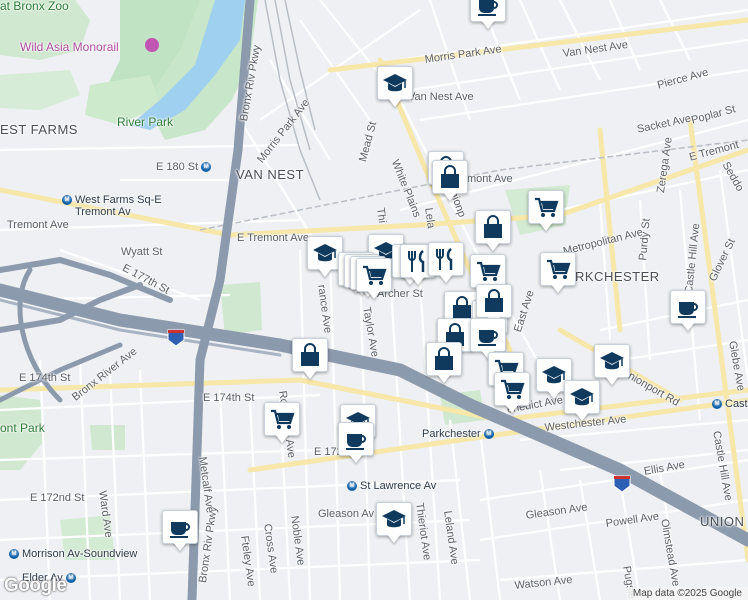 This screenshot has width=748, height=600. Describe the element at coordinates (80, 554) in the screenshot. I see `station-name: Morrison Av-Soundview` at that location.